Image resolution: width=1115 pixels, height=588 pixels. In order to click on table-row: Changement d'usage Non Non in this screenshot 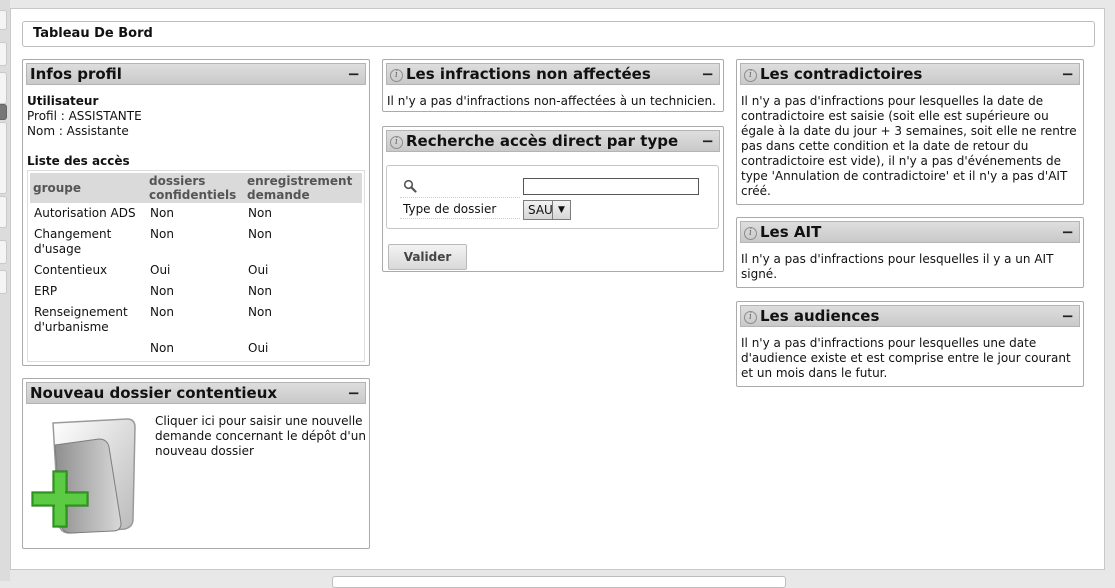, I will do `click(196, 242)`.